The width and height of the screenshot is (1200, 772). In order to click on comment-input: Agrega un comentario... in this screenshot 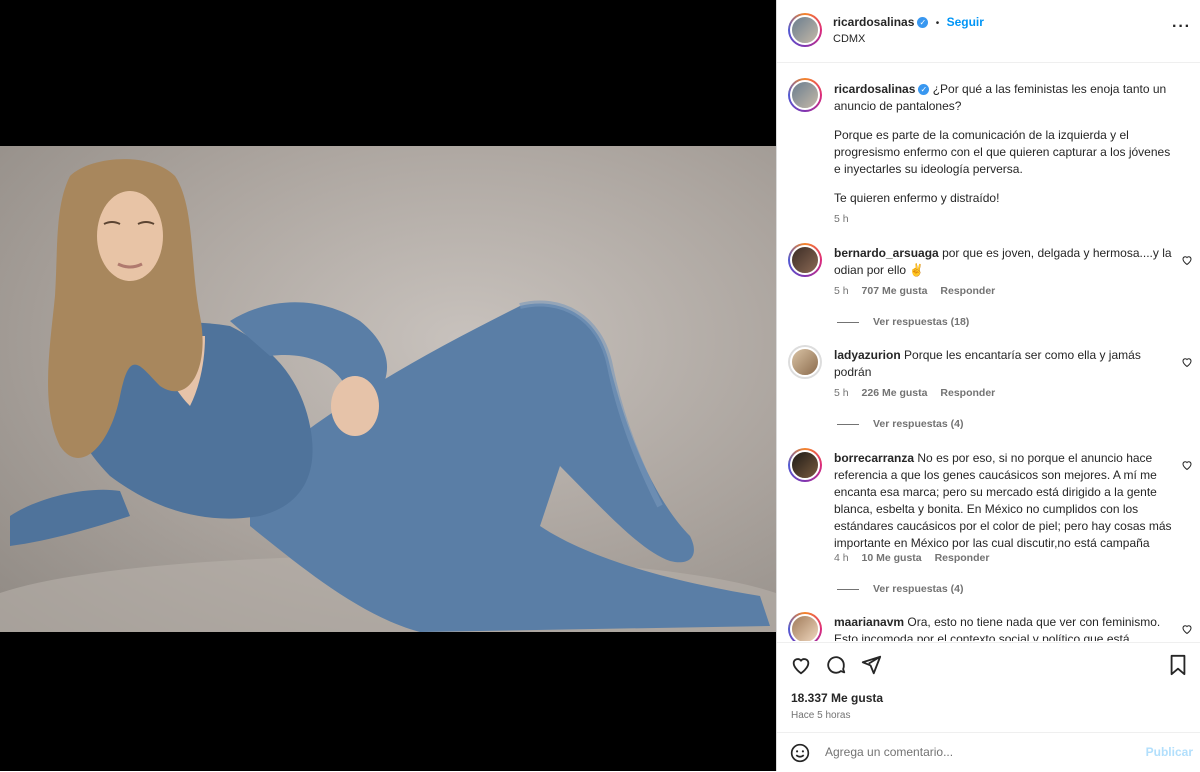, I will do `click(889, 752)`.